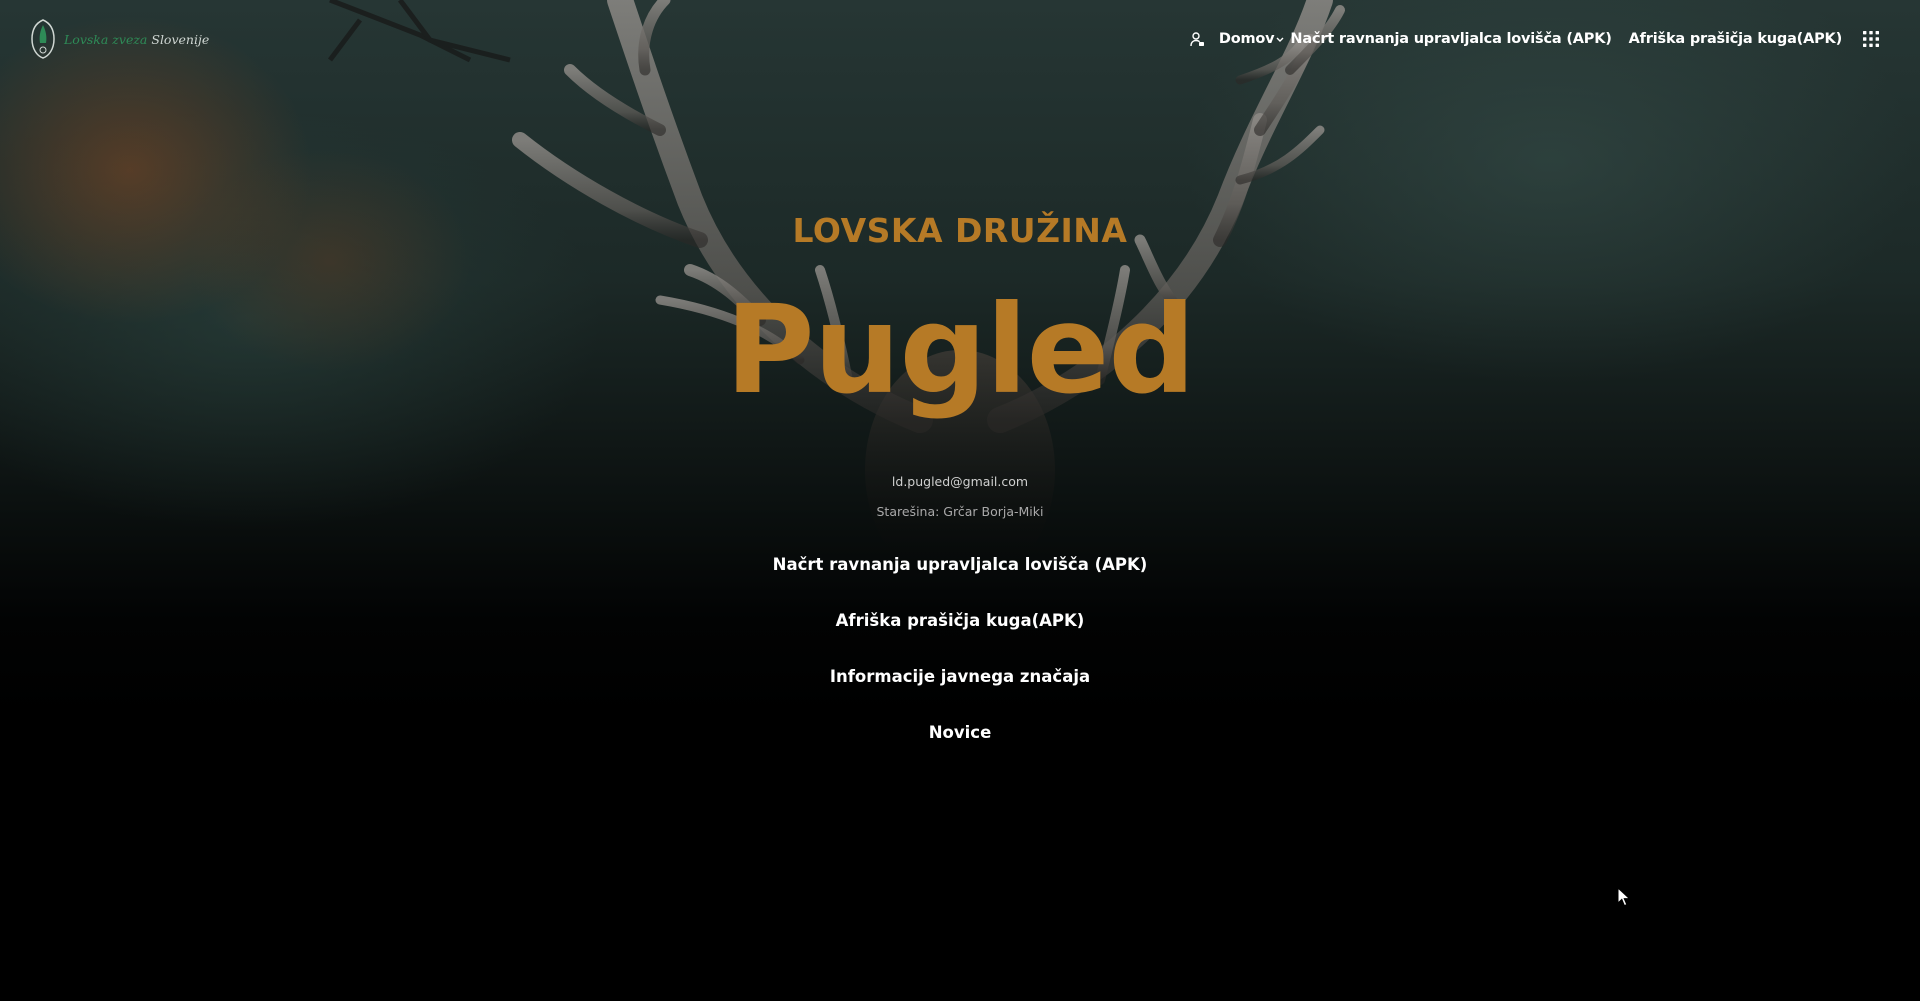  What do you see at coordinates (1736, 39) in the screenshot?
I see `nav-item-afriska-prasicja-kuga: Afriška prašičja kuga(APK)` at bounding box center [1736, 39].